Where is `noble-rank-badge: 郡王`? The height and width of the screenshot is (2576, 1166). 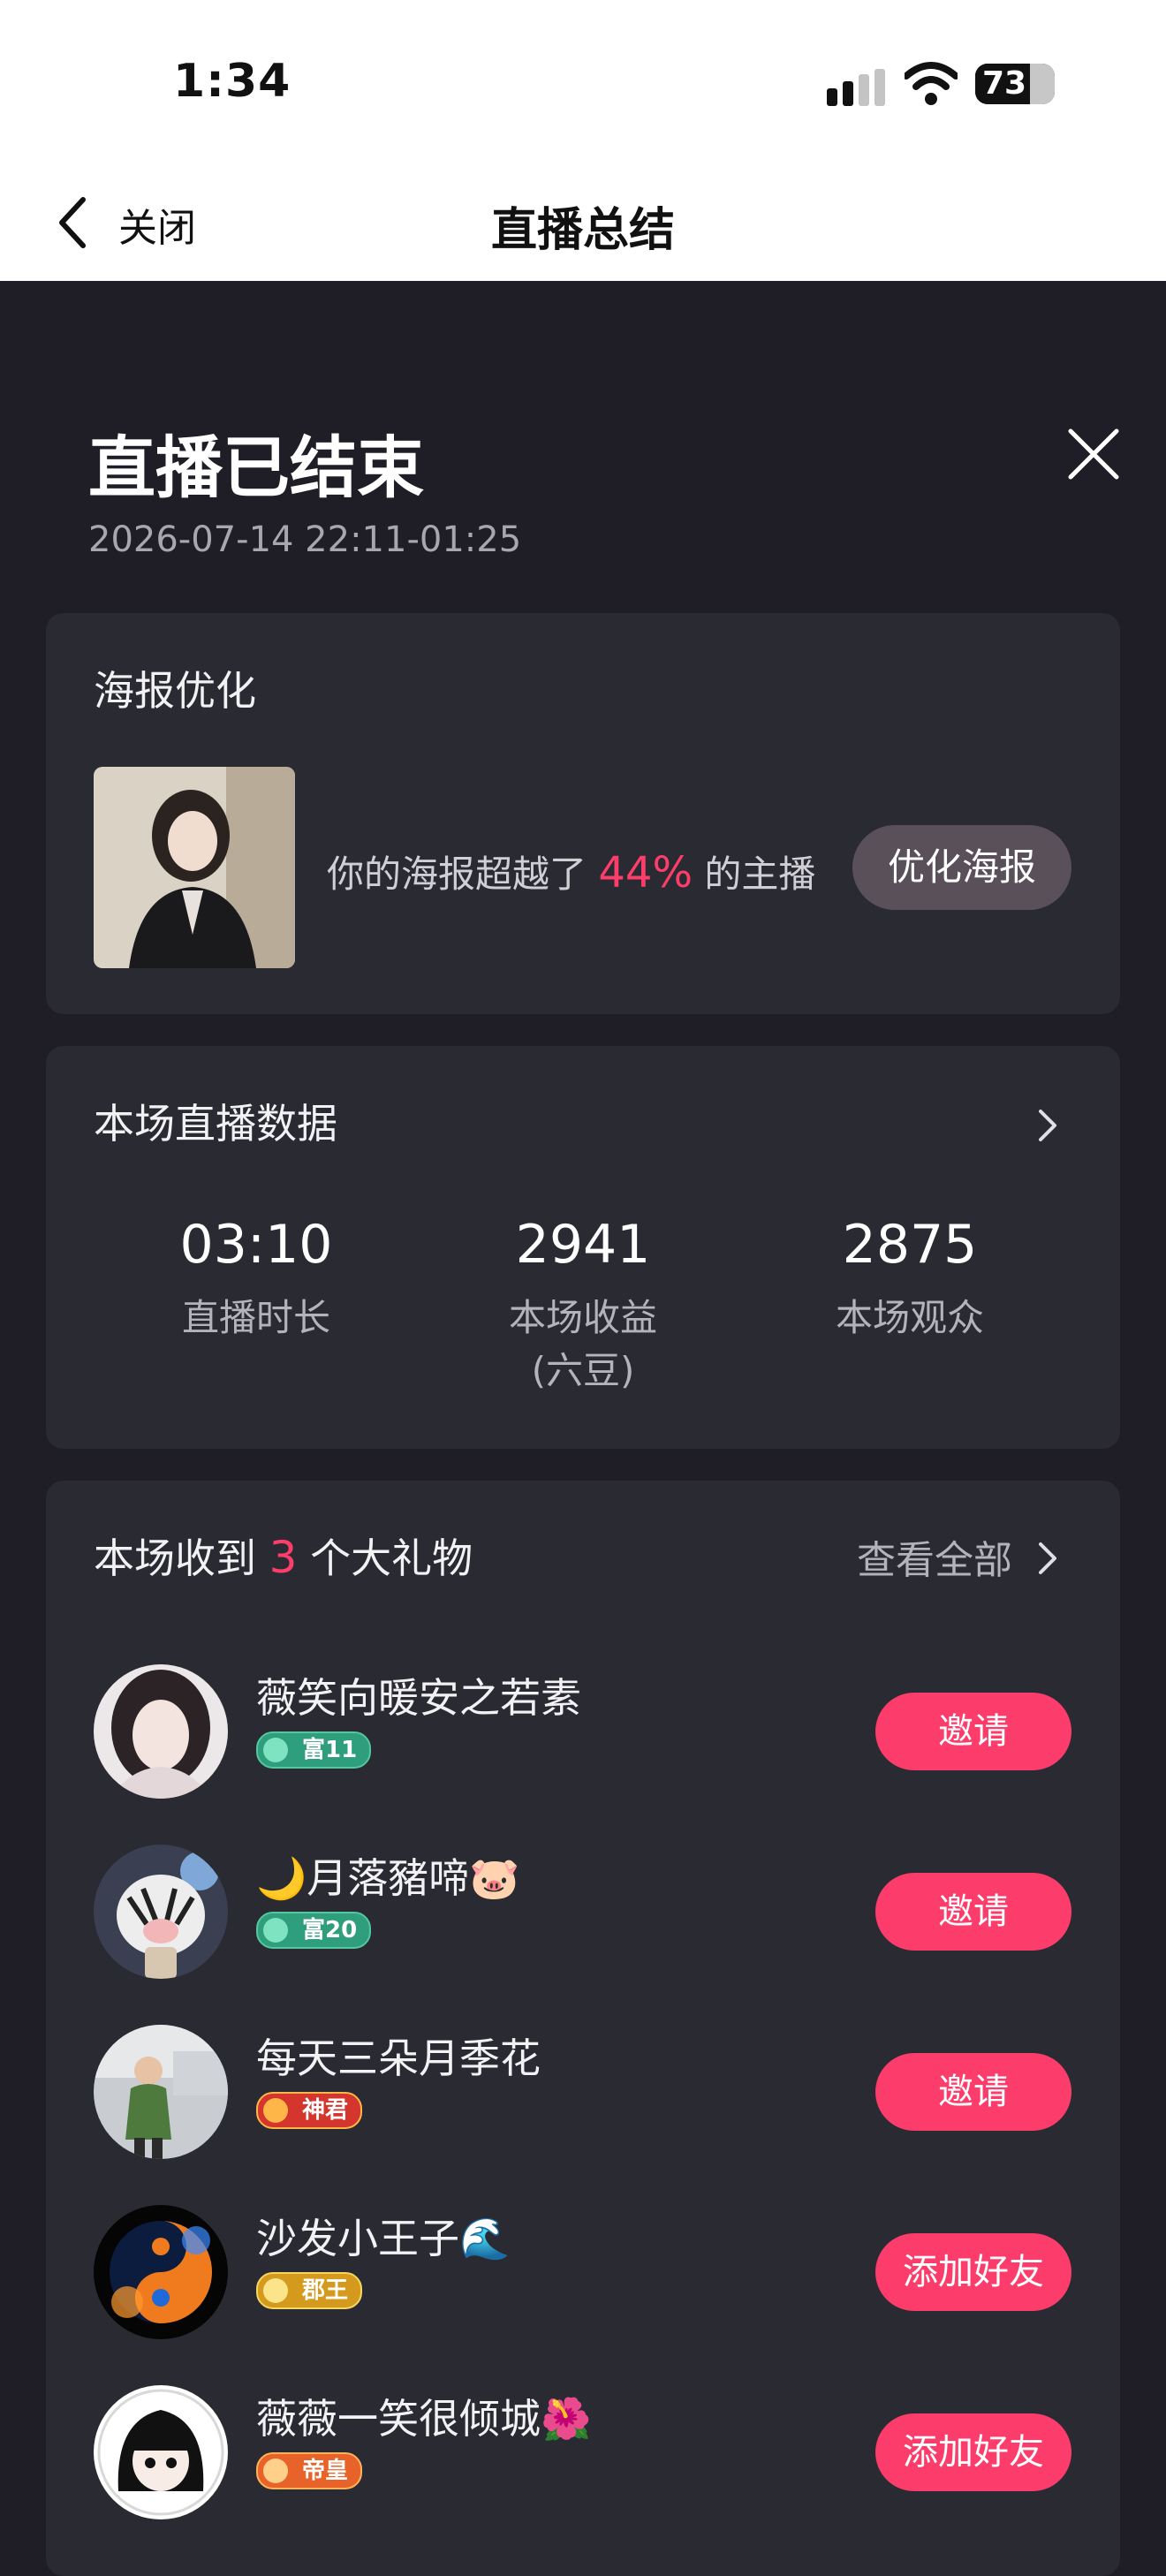
noble-rank-badge: 郡王 is located at coordinates (309, 2291).